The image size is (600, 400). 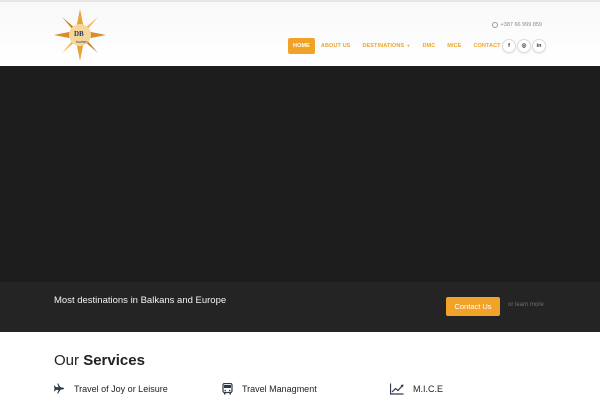 I want to click on logo: DB tourism, so click(x=80, y=35).